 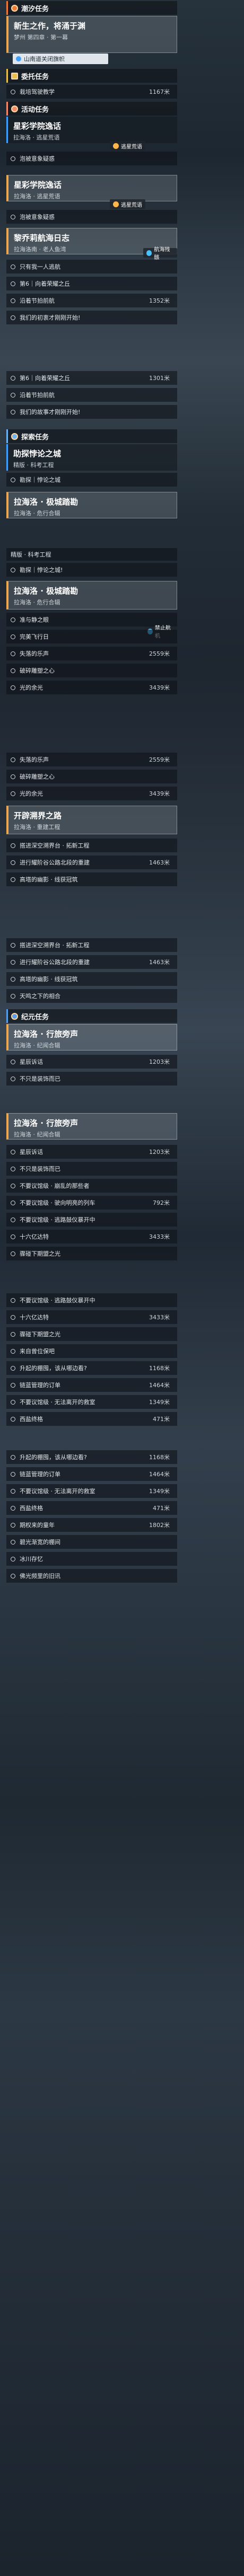 What do you see at coordinates (92, 1576) in the screenshot?
I see `objective-row: 佛光频里的旧讯` at bounding box center [92, 1576].